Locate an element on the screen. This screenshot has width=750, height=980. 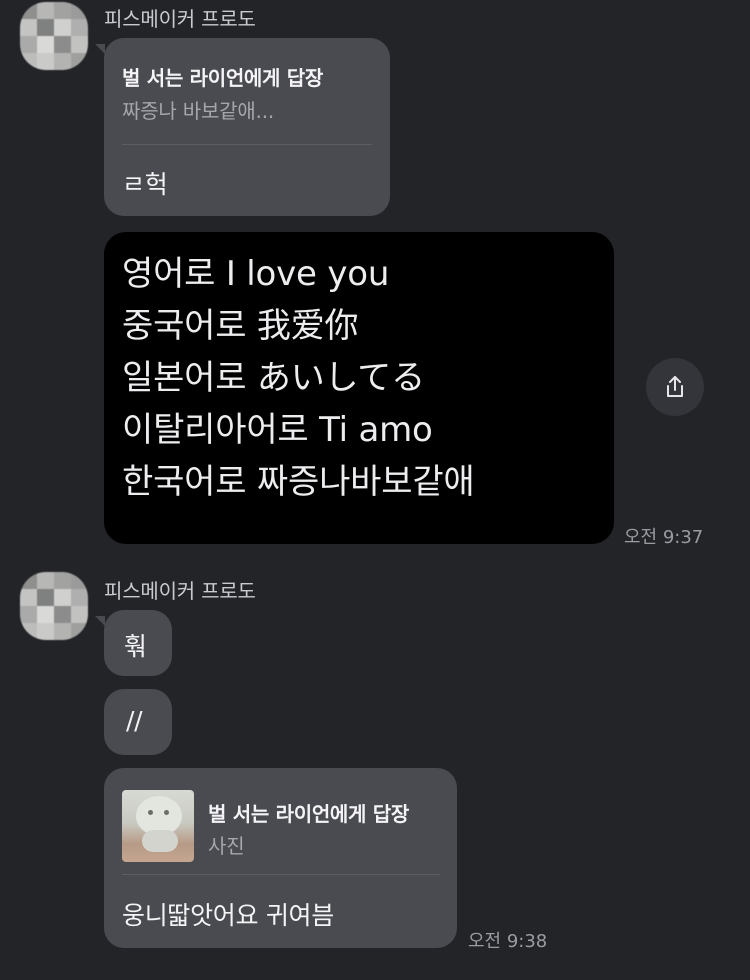
share-icon is located at coordinates (675, 387).